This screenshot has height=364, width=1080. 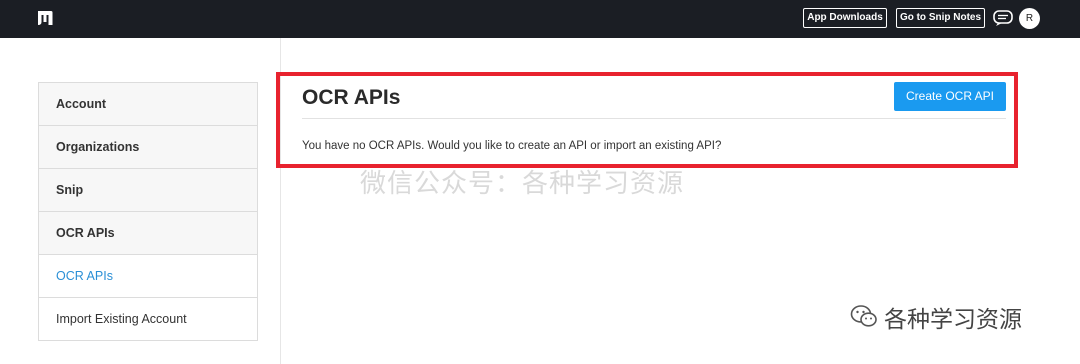 I want to click on sidebar-item-account: Account, so click(x=148, y=104).